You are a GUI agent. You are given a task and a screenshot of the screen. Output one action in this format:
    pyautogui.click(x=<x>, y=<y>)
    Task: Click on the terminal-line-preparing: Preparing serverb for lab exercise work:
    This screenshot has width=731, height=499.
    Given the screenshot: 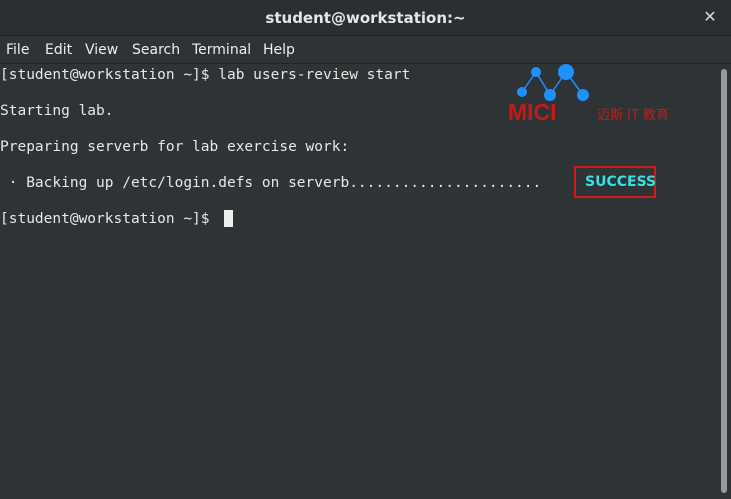 What is the action you would take?
    pyautogui.click(x=175, y=147)
    